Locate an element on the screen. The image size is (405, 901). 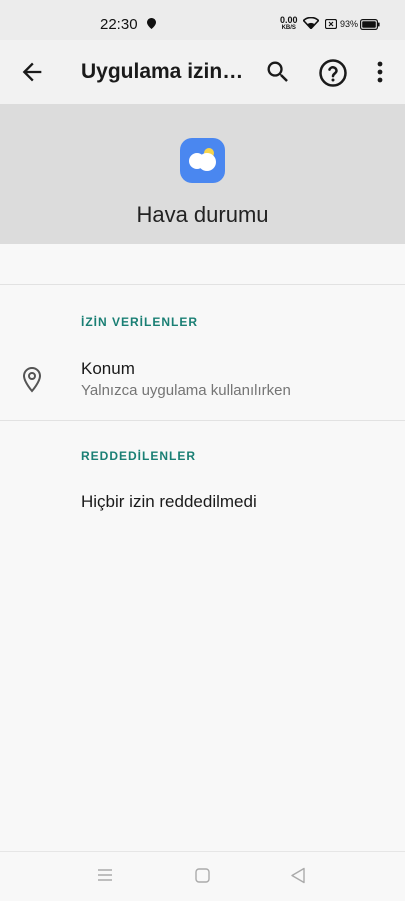
network-speed-unit: KB/S is located at coordinates (288, 28).